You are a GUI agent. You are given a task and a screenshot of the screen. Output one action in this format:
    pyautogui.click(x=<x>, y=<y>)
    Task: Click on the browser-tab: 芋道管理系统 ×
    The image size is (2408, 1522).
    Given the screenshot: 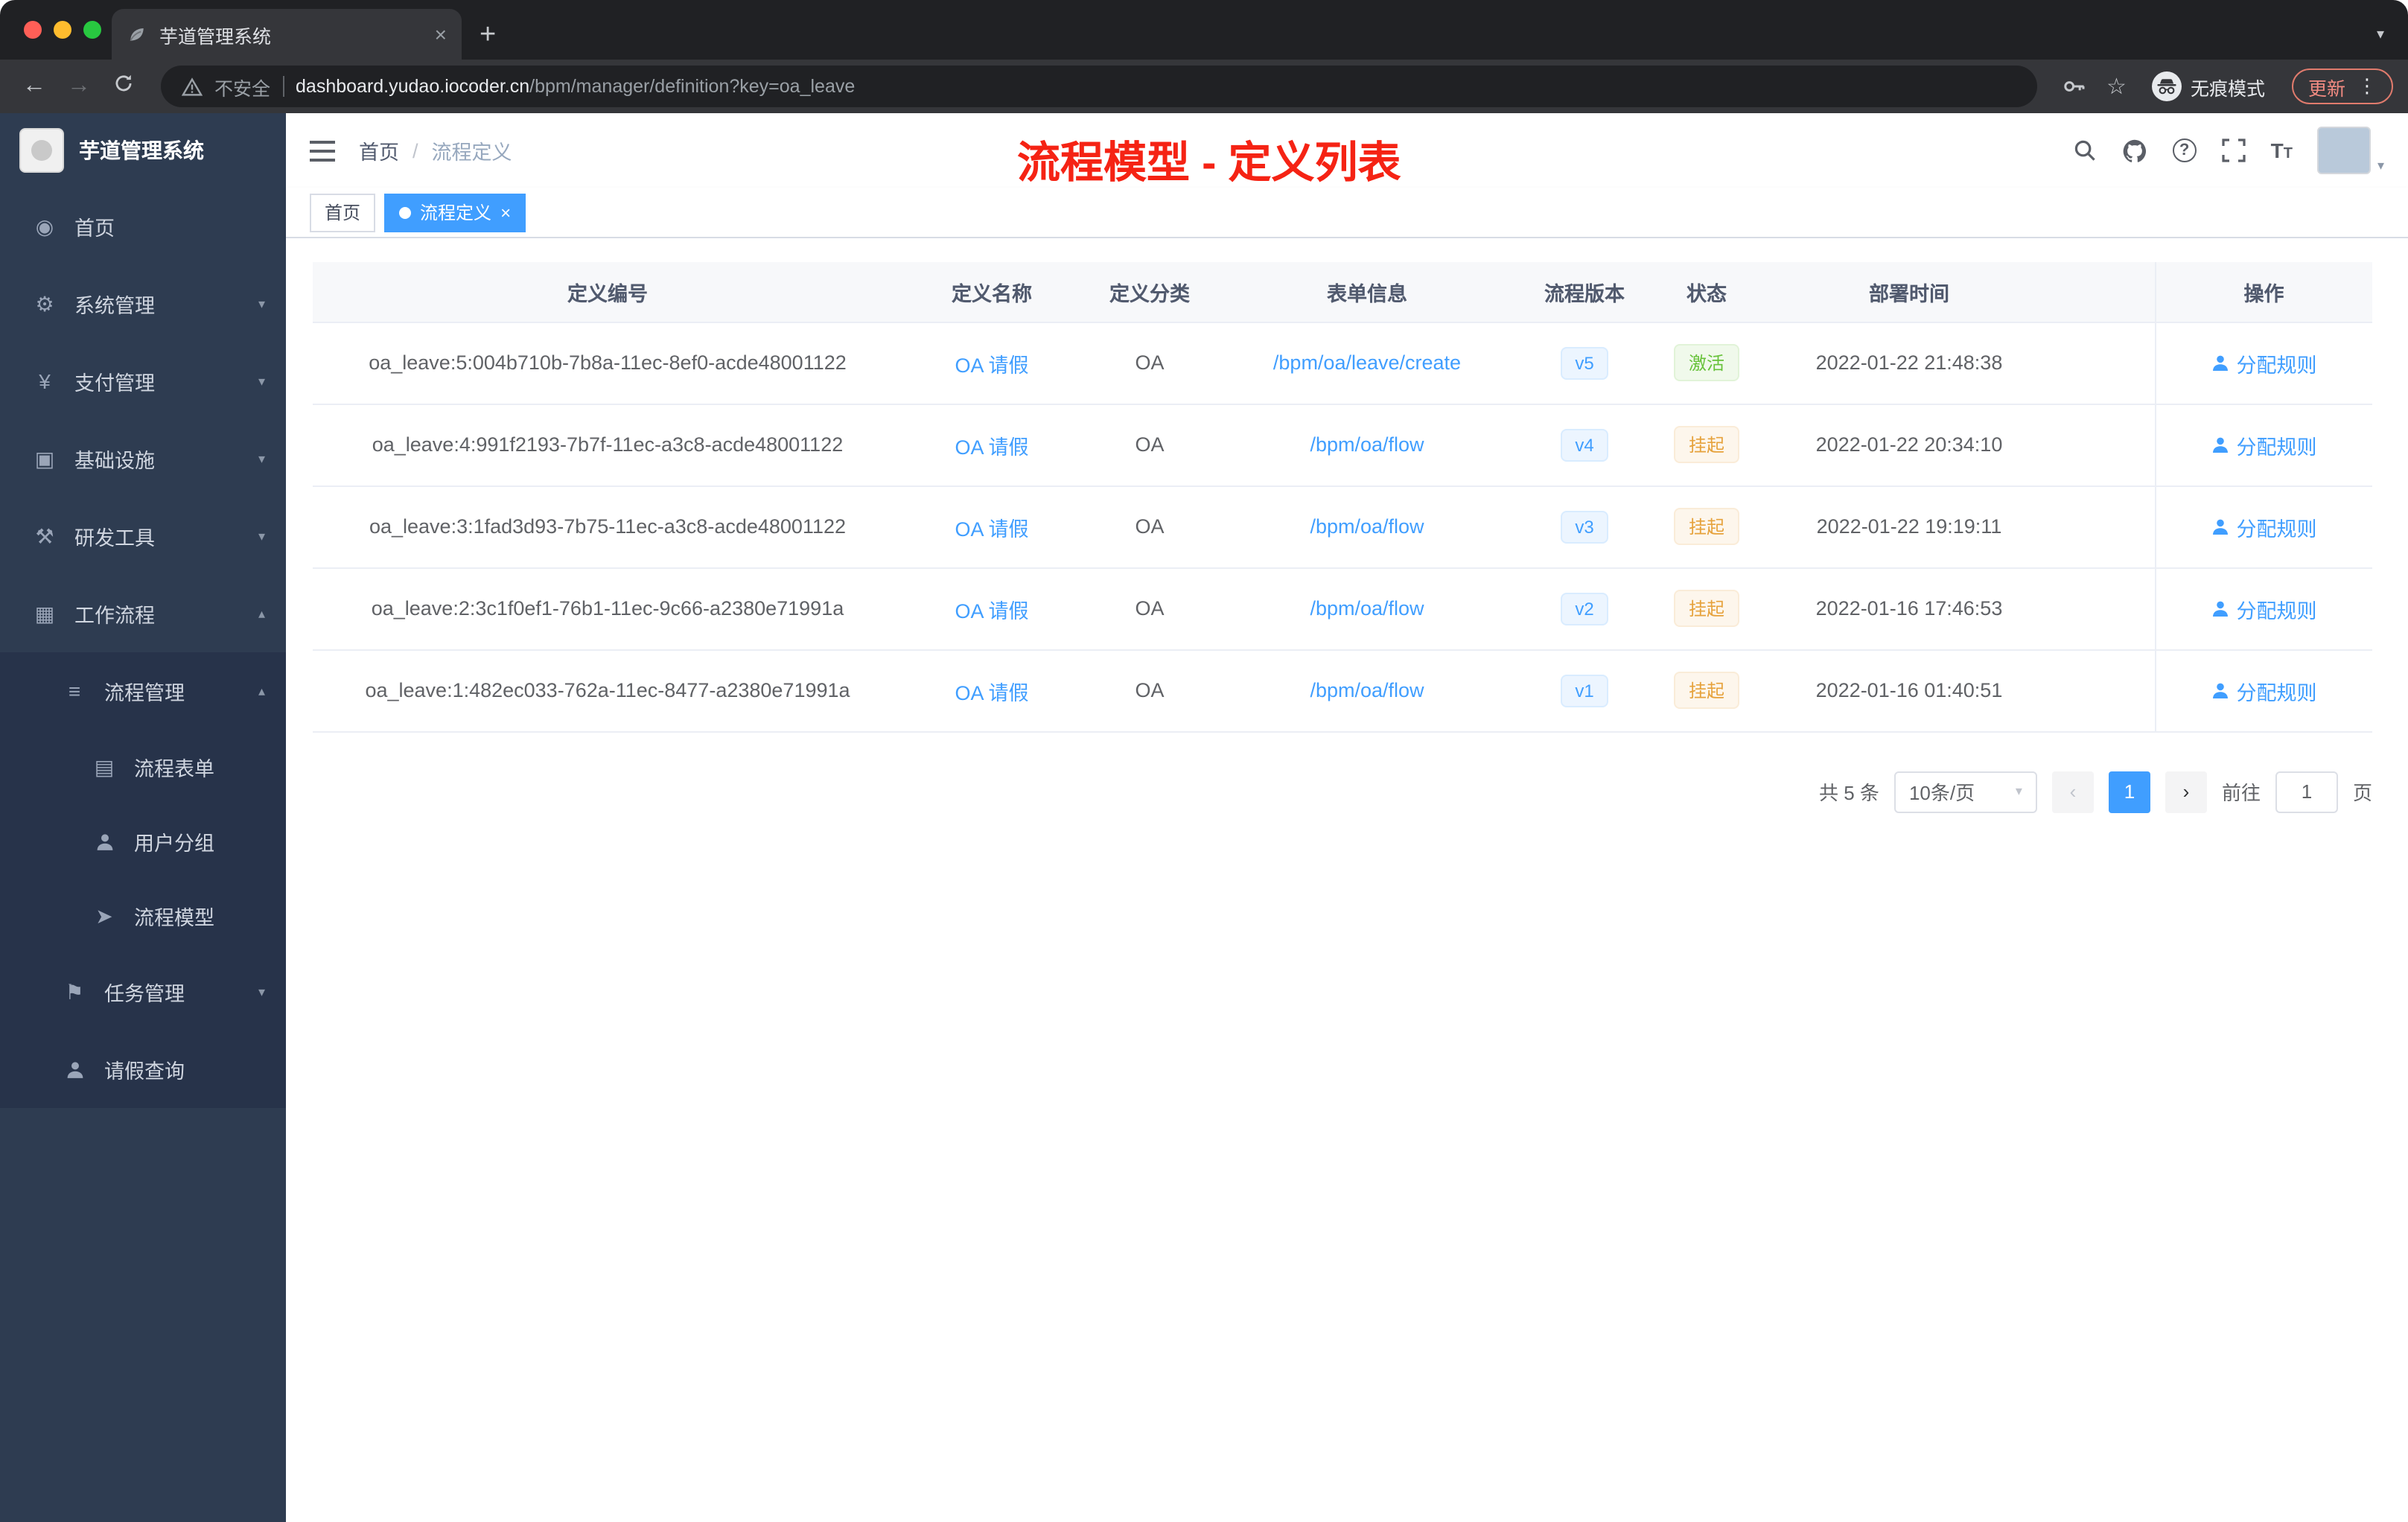 What is the action you would take?
    pyautogui.click(x=287, y=34)
    